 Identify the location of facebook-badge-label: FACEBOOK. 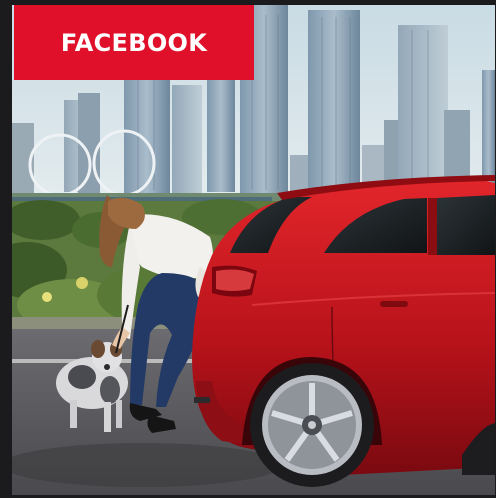
(134, 42).